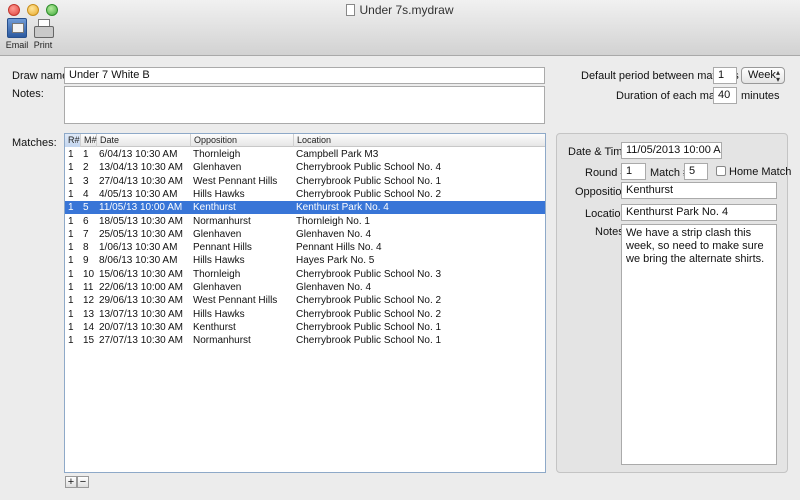 The width and height of the screenshot is (800, 500). What do you see at coordinates (141, 274) in the screenshot?
I see `date-cell: 15/06/13 10:30 AM` at bounding box center [141, 274].